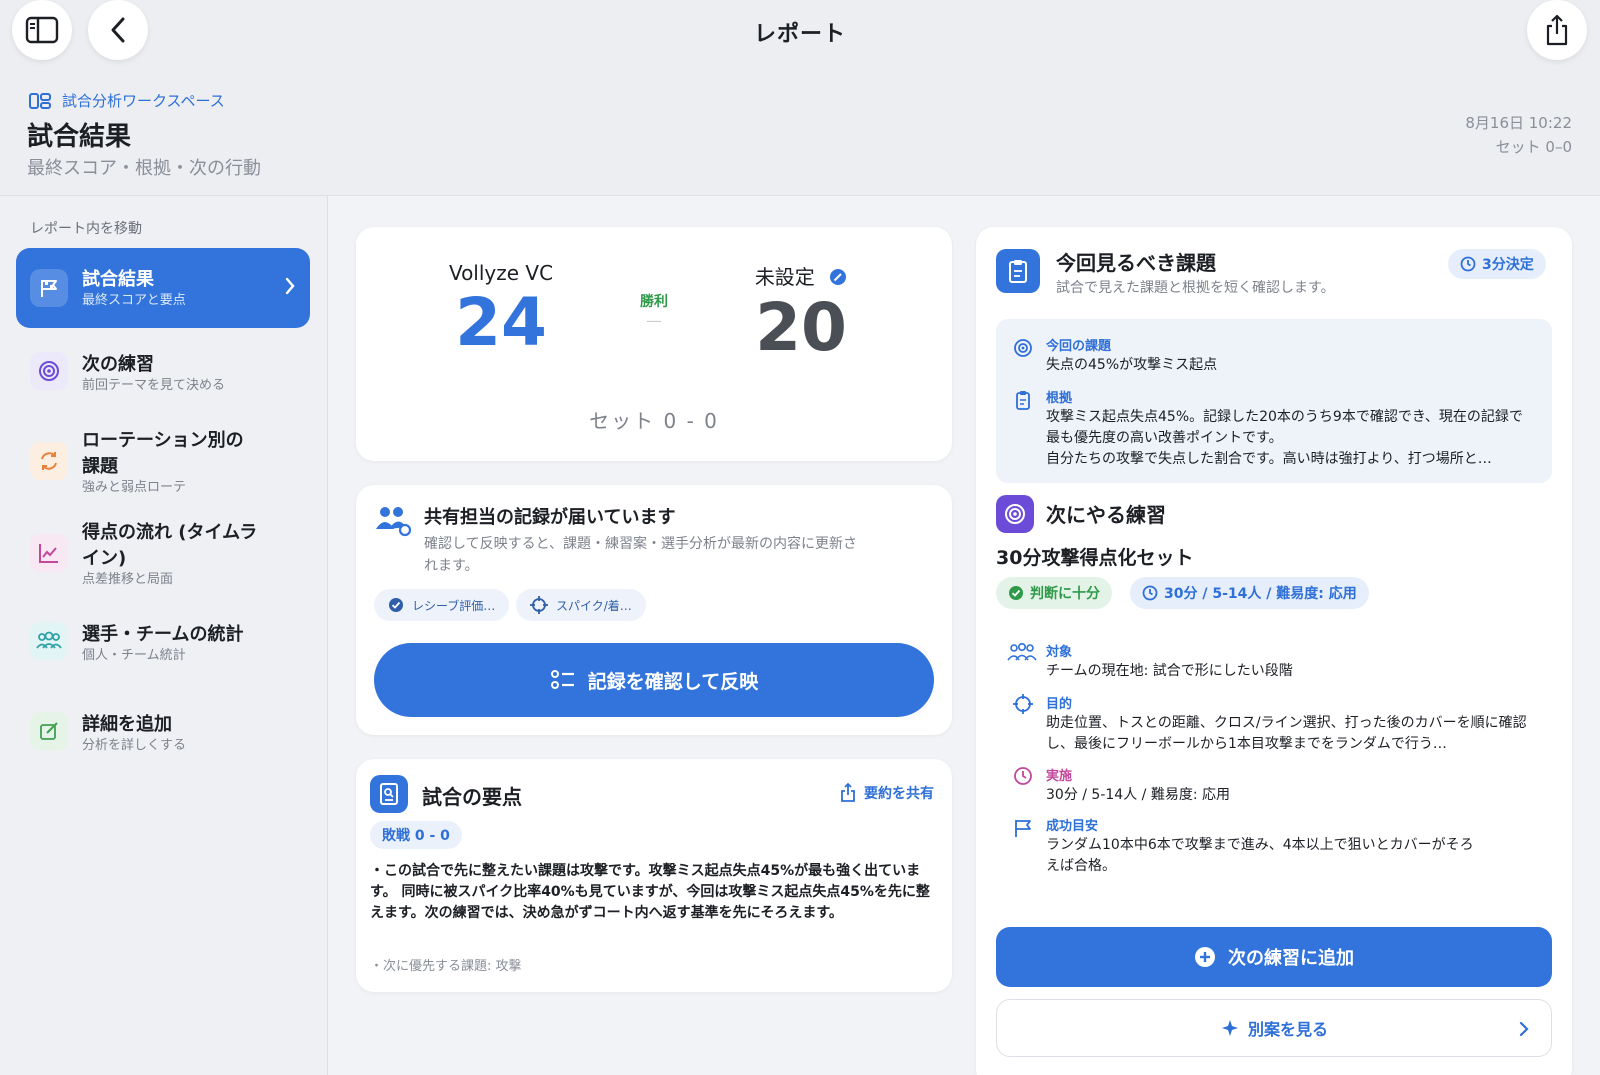 This screenshot has width=1600, height=1075. I want to click on report-set: セット 0–0, so click(1533, 147).